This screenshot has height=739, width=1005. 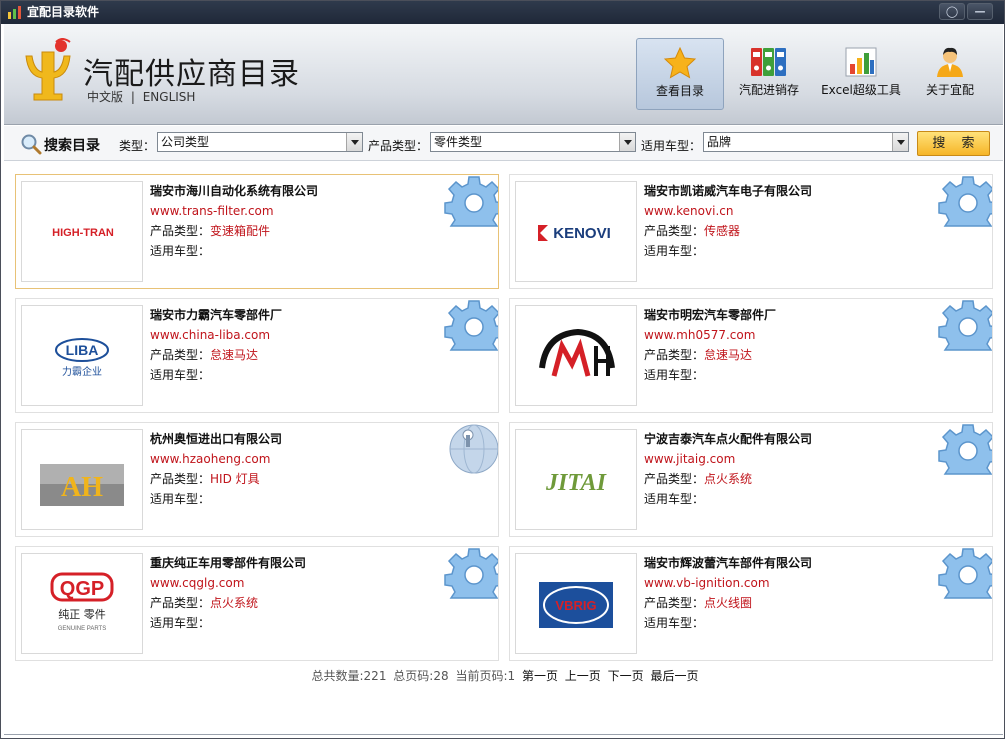 What do you see at coordinates (63, 12) in the screenshot?
I see `window-title: 宜配目录软件` at bounding box center [63, 12].